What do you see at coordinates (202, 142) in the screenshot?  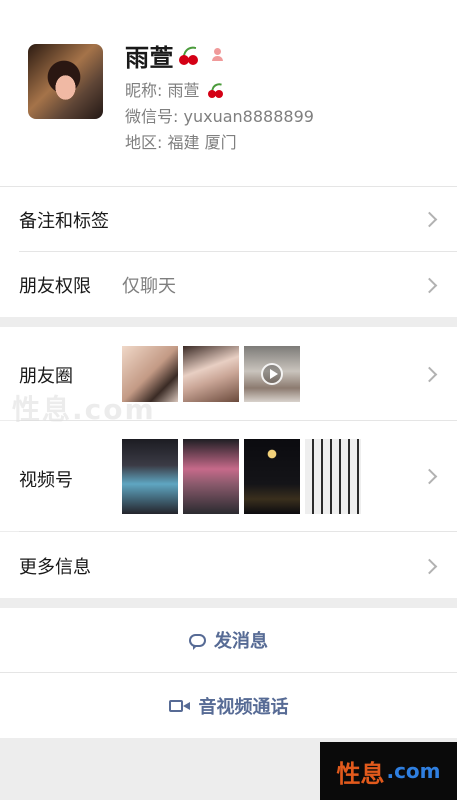 I see `region-value: 福建 厦门` at bounding box center [202, 142].